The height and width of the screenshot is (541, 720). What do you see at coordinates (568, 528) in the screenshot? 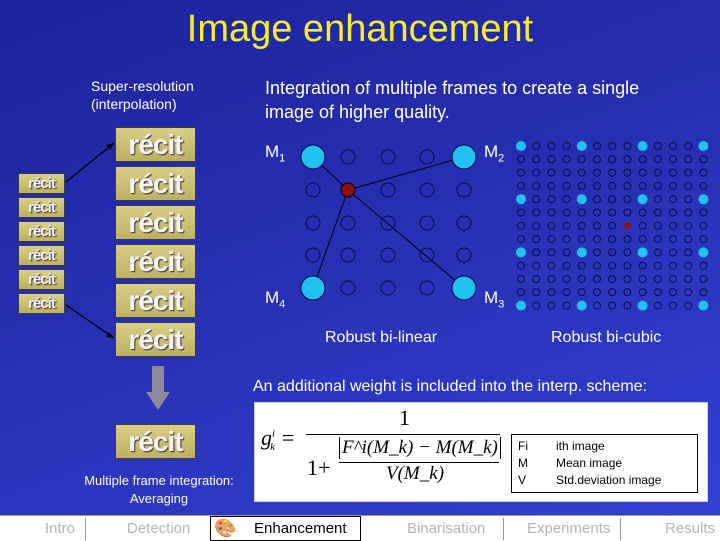
I see `nav-experiments: Experiments` at bounding box center [568, 528].